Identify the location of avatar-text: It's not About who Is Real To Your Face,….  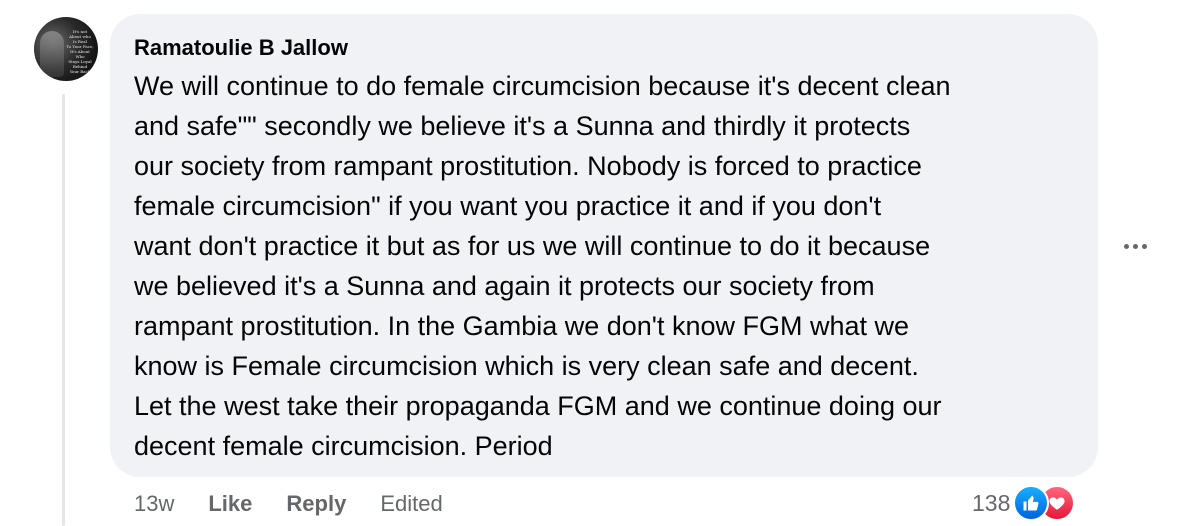
(80, 51).